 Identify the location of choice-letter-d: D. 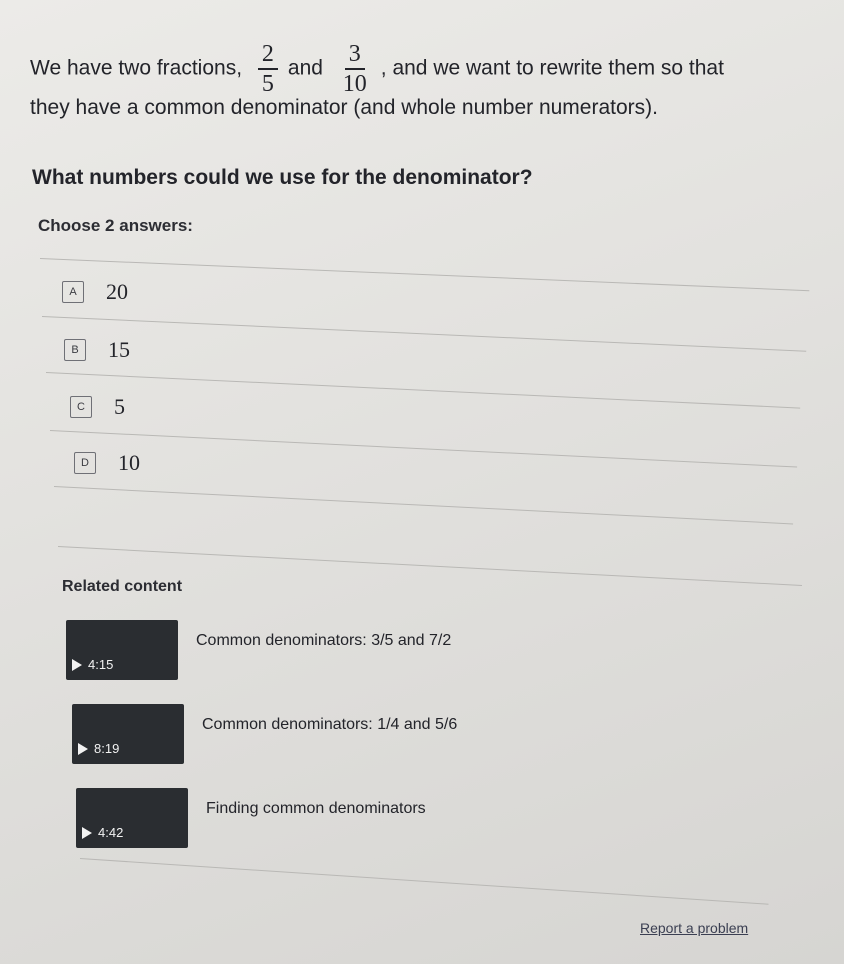
(85, 463).